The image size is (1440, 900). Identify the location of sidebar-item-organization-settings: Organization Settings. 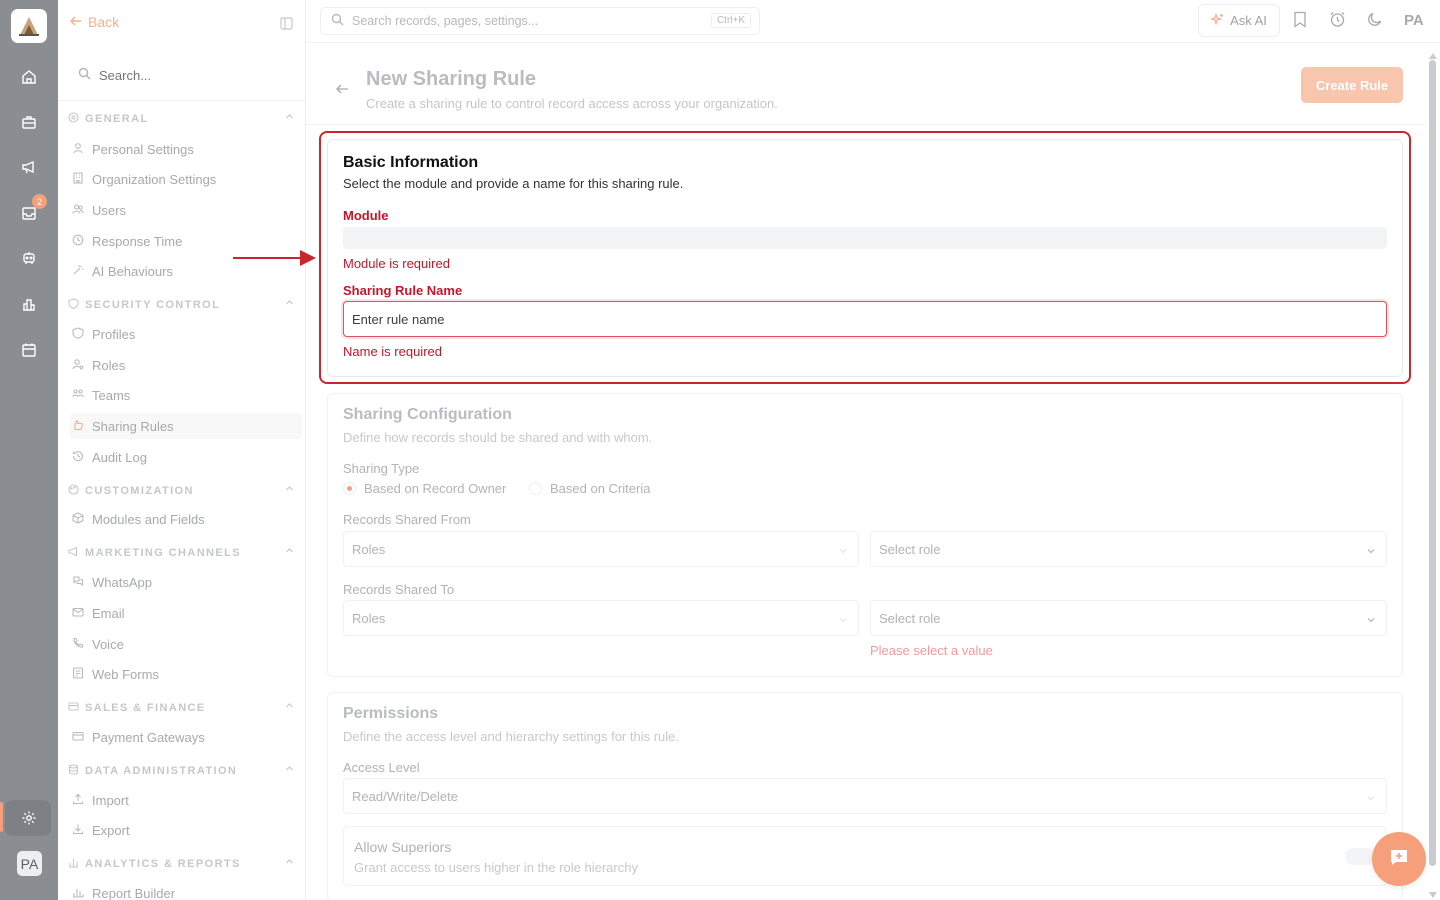
(186, 179).